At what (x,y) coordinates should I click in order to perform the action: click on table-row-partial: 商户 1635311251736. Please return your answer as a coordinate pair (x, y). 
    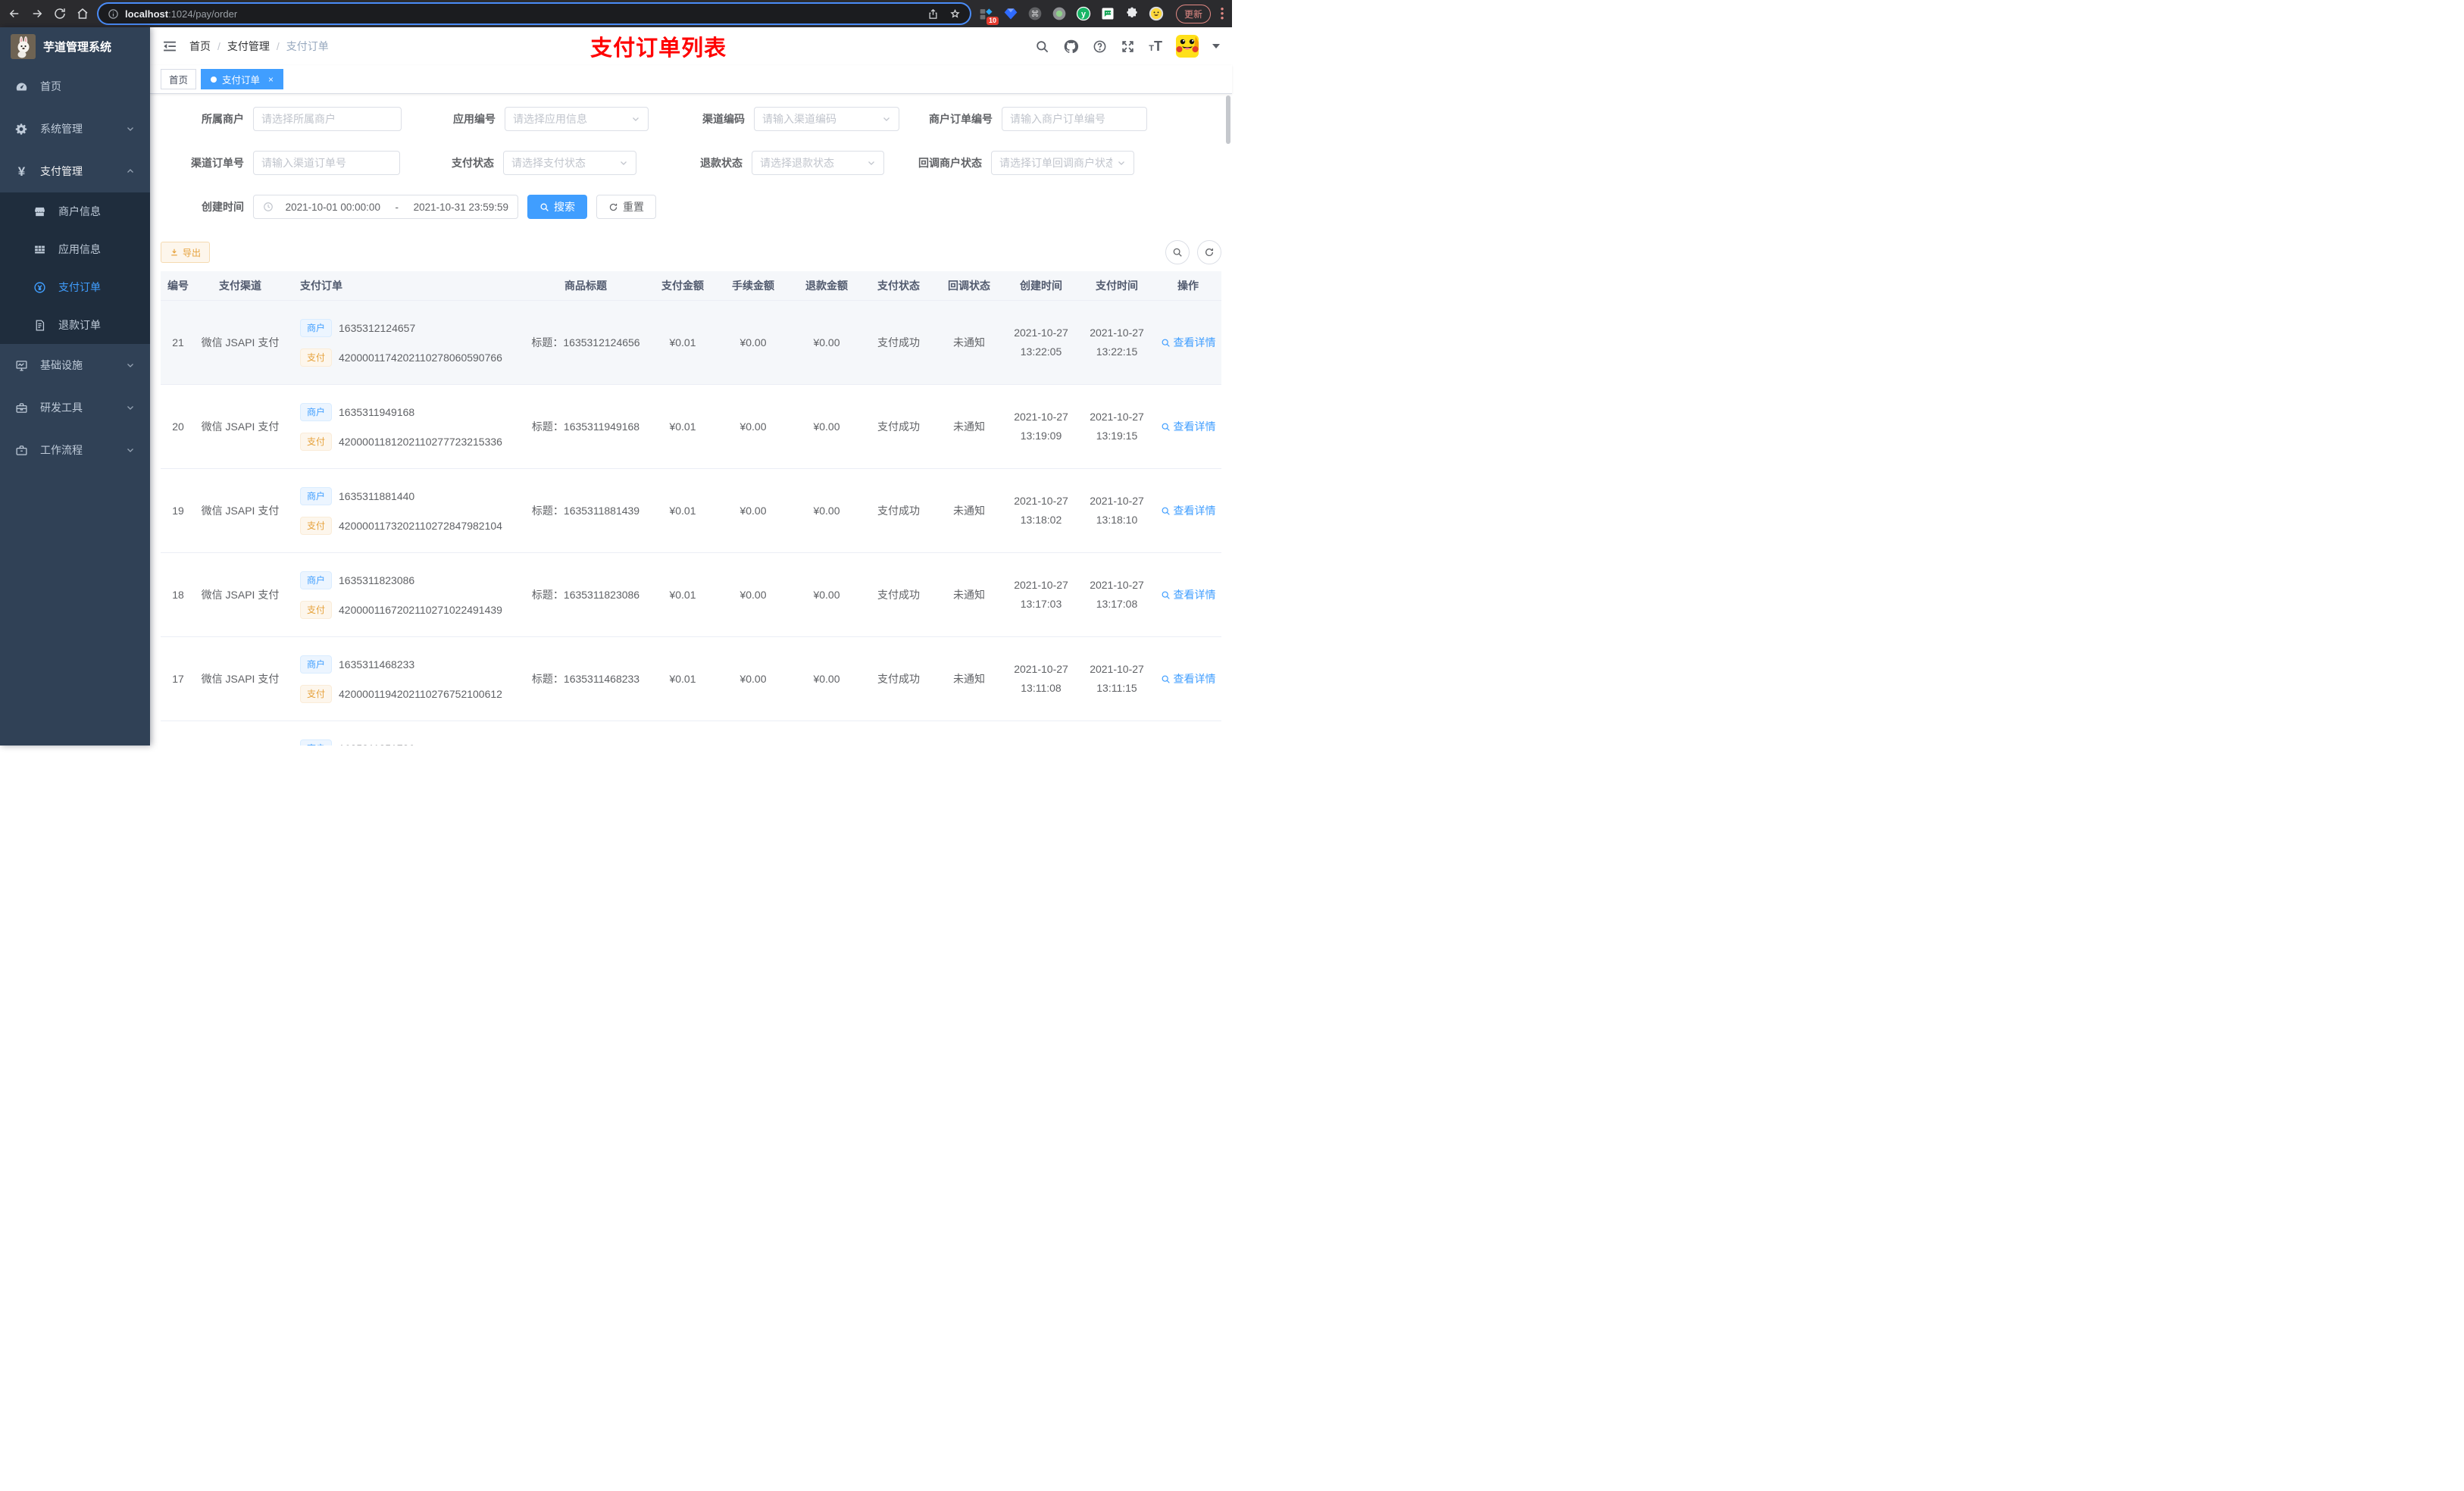
    Looking at the image, I should click on (691, 733).